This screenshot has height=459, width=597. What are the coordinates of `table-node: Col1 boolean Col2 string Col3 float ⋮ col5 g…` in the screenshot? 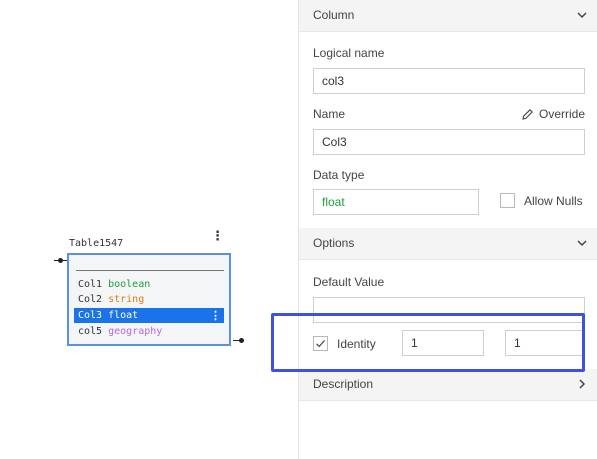 It's located at (149, 299).